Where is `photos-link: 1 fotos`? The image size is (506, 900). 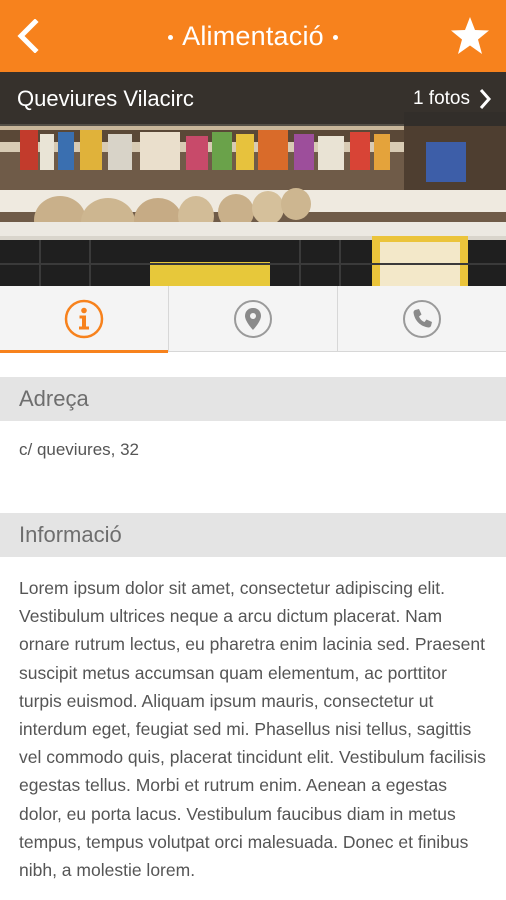 photos-link: 1 fotos is located at coordinates (452, 99).